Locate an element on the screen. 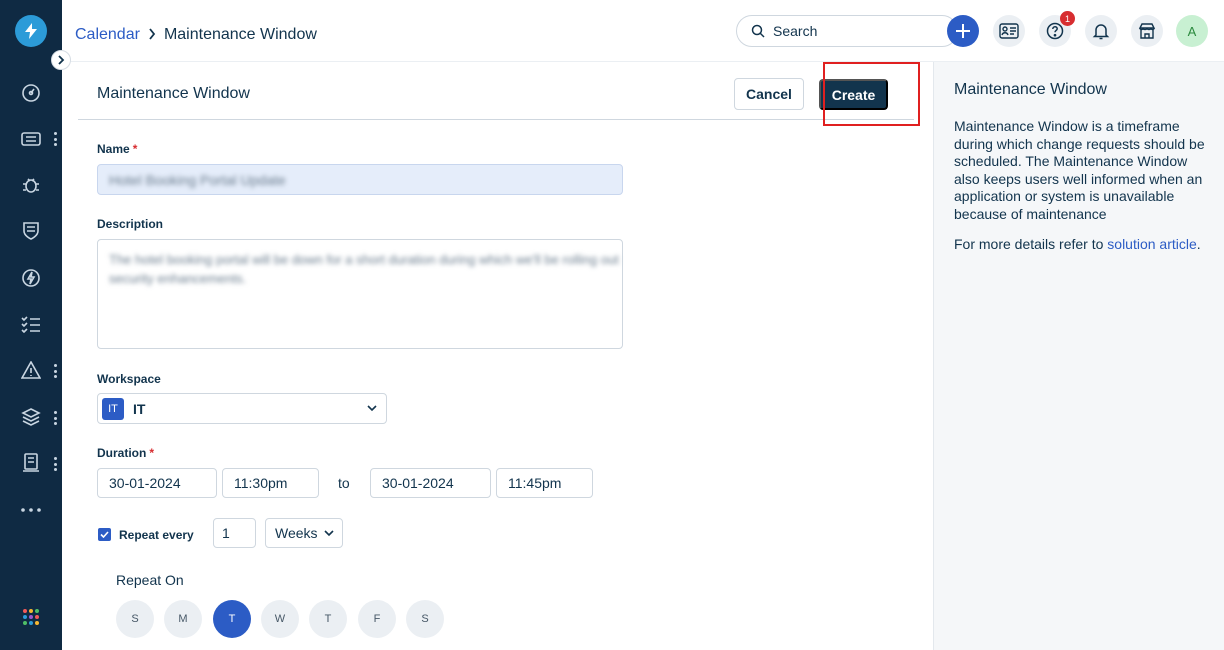  tickets-icon is located at coordinates (31, 139).